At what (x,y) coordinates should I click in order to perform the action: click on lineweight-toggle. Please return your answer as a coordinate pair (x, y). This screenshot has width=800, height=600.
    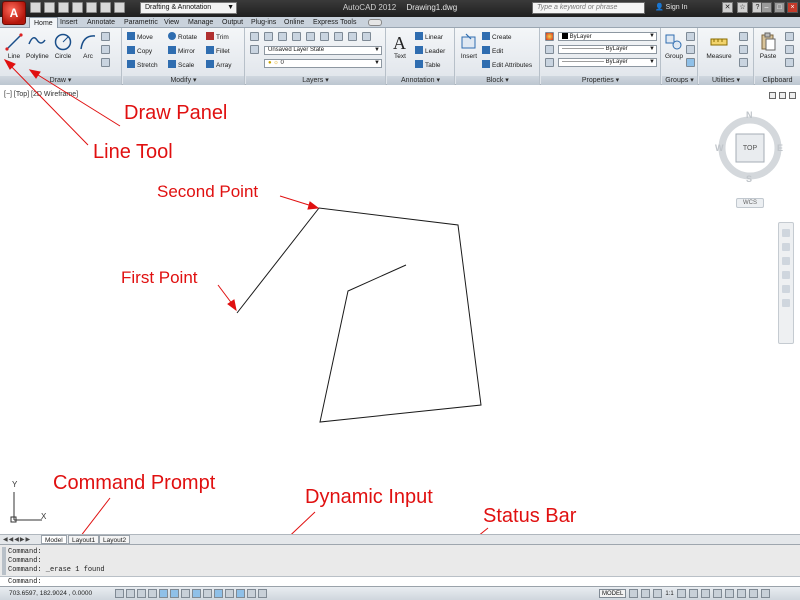
    Looking at the image, I should click on (229, 593).